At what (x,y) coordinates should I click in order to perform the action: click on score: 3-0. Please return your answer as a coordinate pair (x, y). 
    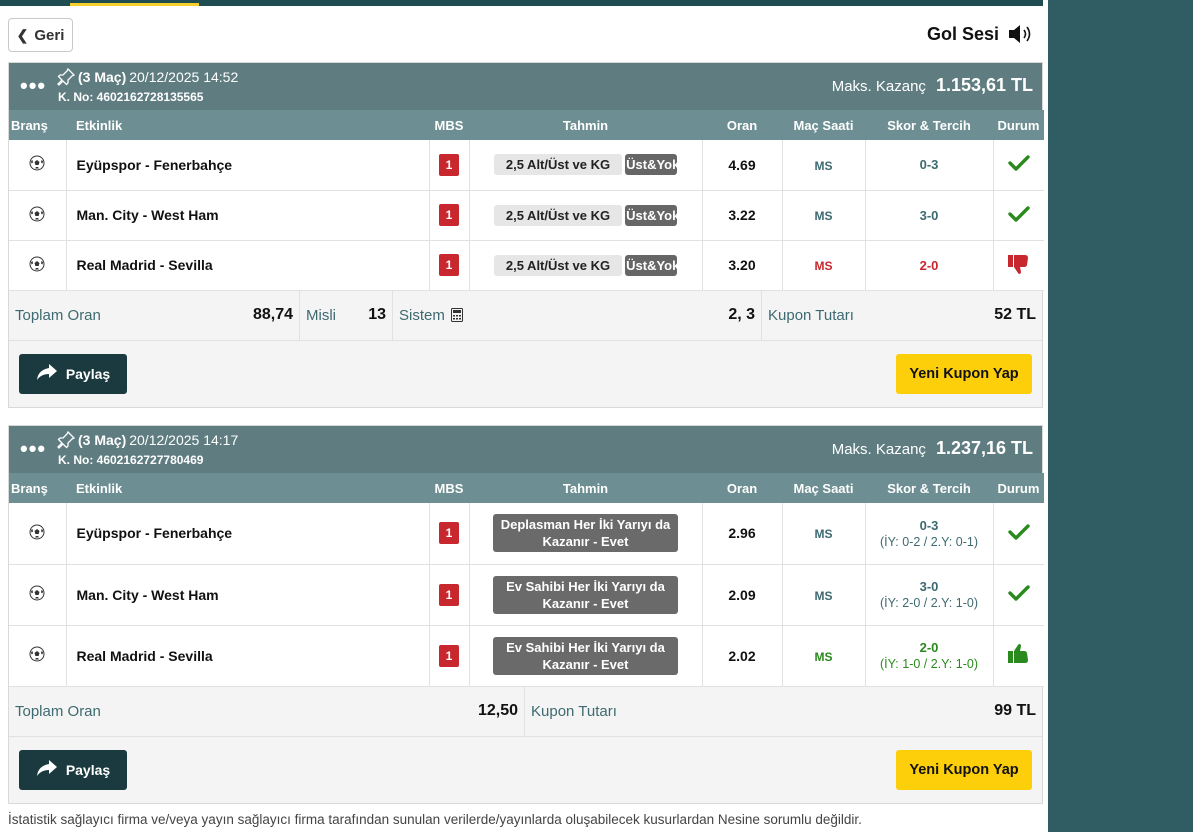
    Looking at the image, I should click on (929, 215).